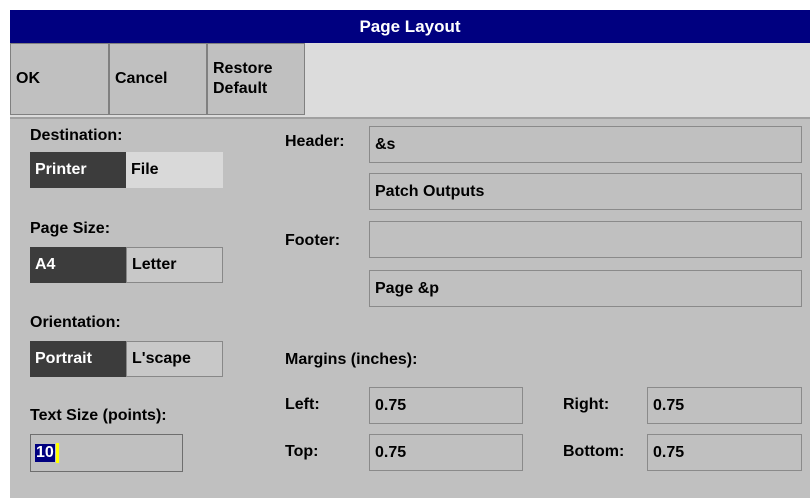  I want to click on restore-default-button-label: Restore Default, so click(243, 78).